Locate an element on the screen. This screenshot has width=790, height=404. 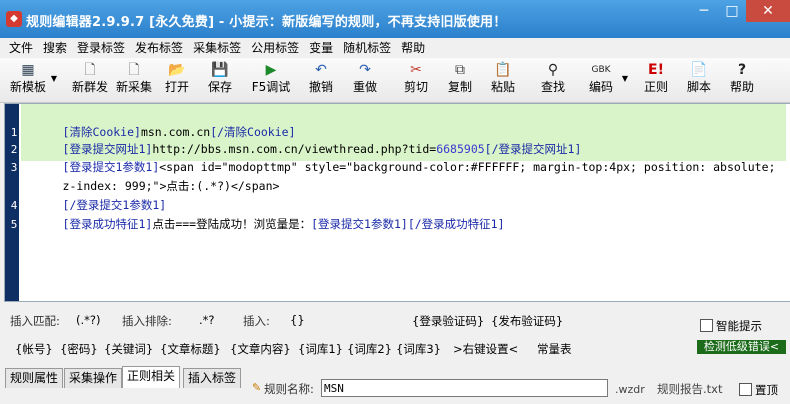
line-number: 5 is located at coordinates (14, 224).